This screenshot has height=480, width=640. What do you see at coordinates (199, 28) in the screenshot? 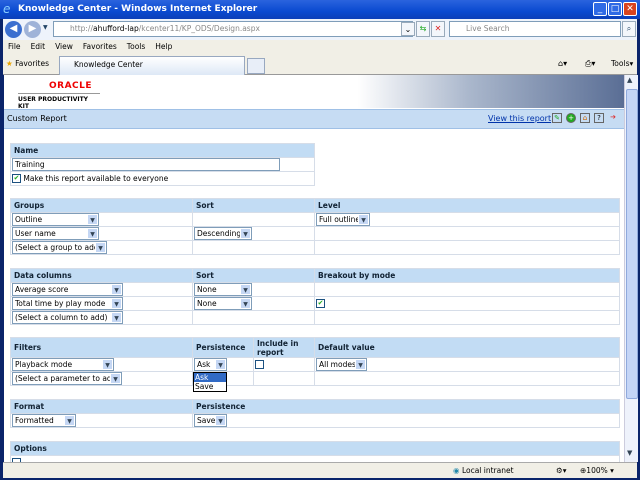
I see `address-path: /kcenter11/KP_ODS/Design.aspx` at bounding box center [199, 28].